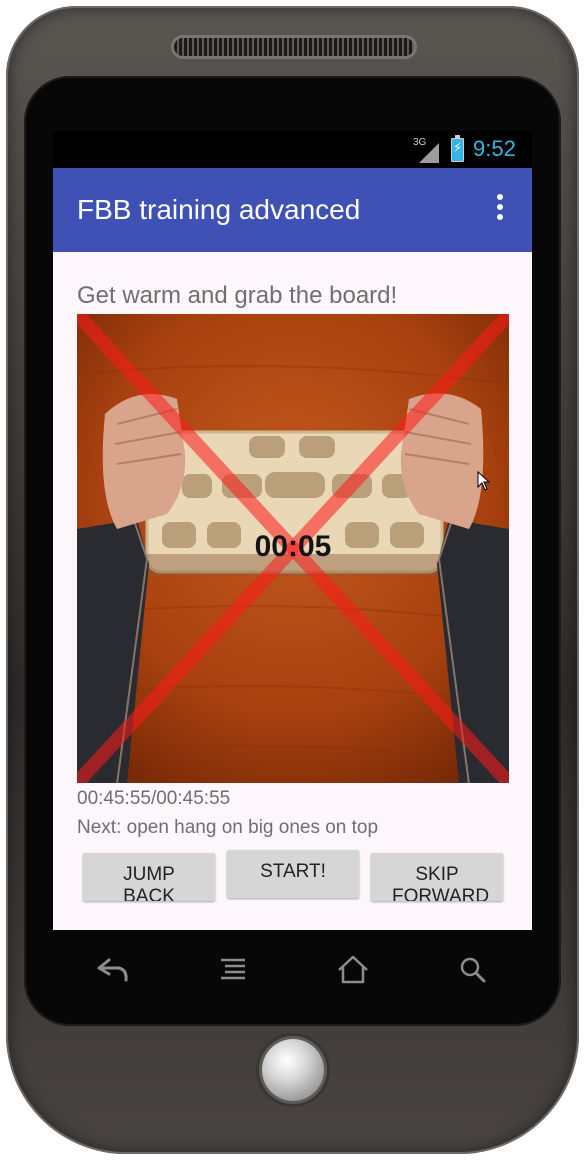 This screenshot has width=585, height=1161. Describe the element at coordinates (293, 1070) in the screenshot. I see `hardware-home-button` at that location.